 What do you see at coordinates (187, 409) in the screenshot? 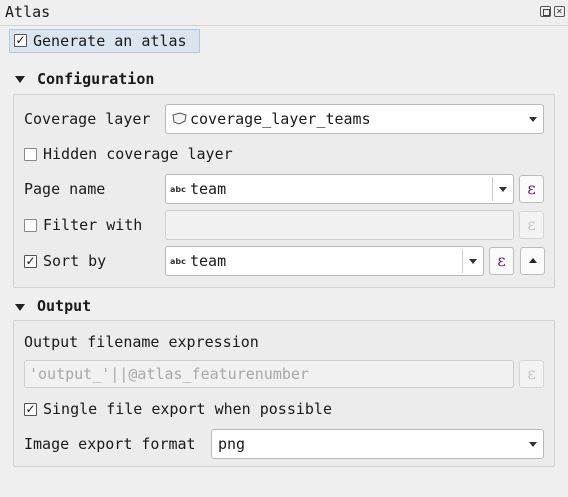
I see `single-file-export-label: Single file export when possible` at bounding box center [187, 409].